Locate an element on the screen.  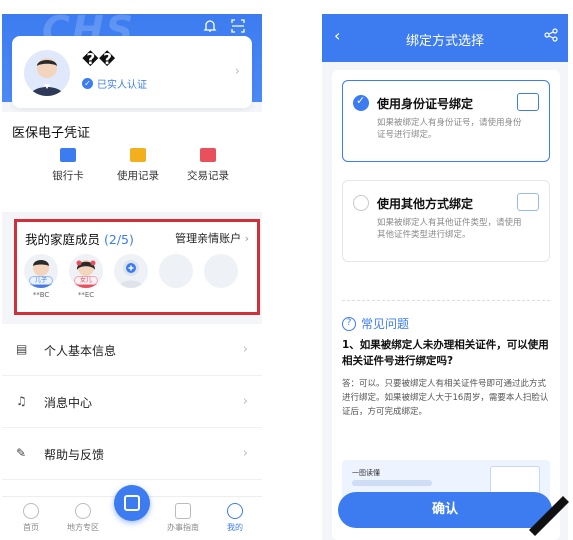
family-title-text: 我的家庭成员 is located at coordinates (63, 239).